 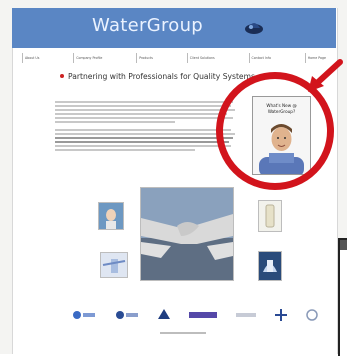 I want to click on nav-about-us: About Us, so click(x=30, y=58).